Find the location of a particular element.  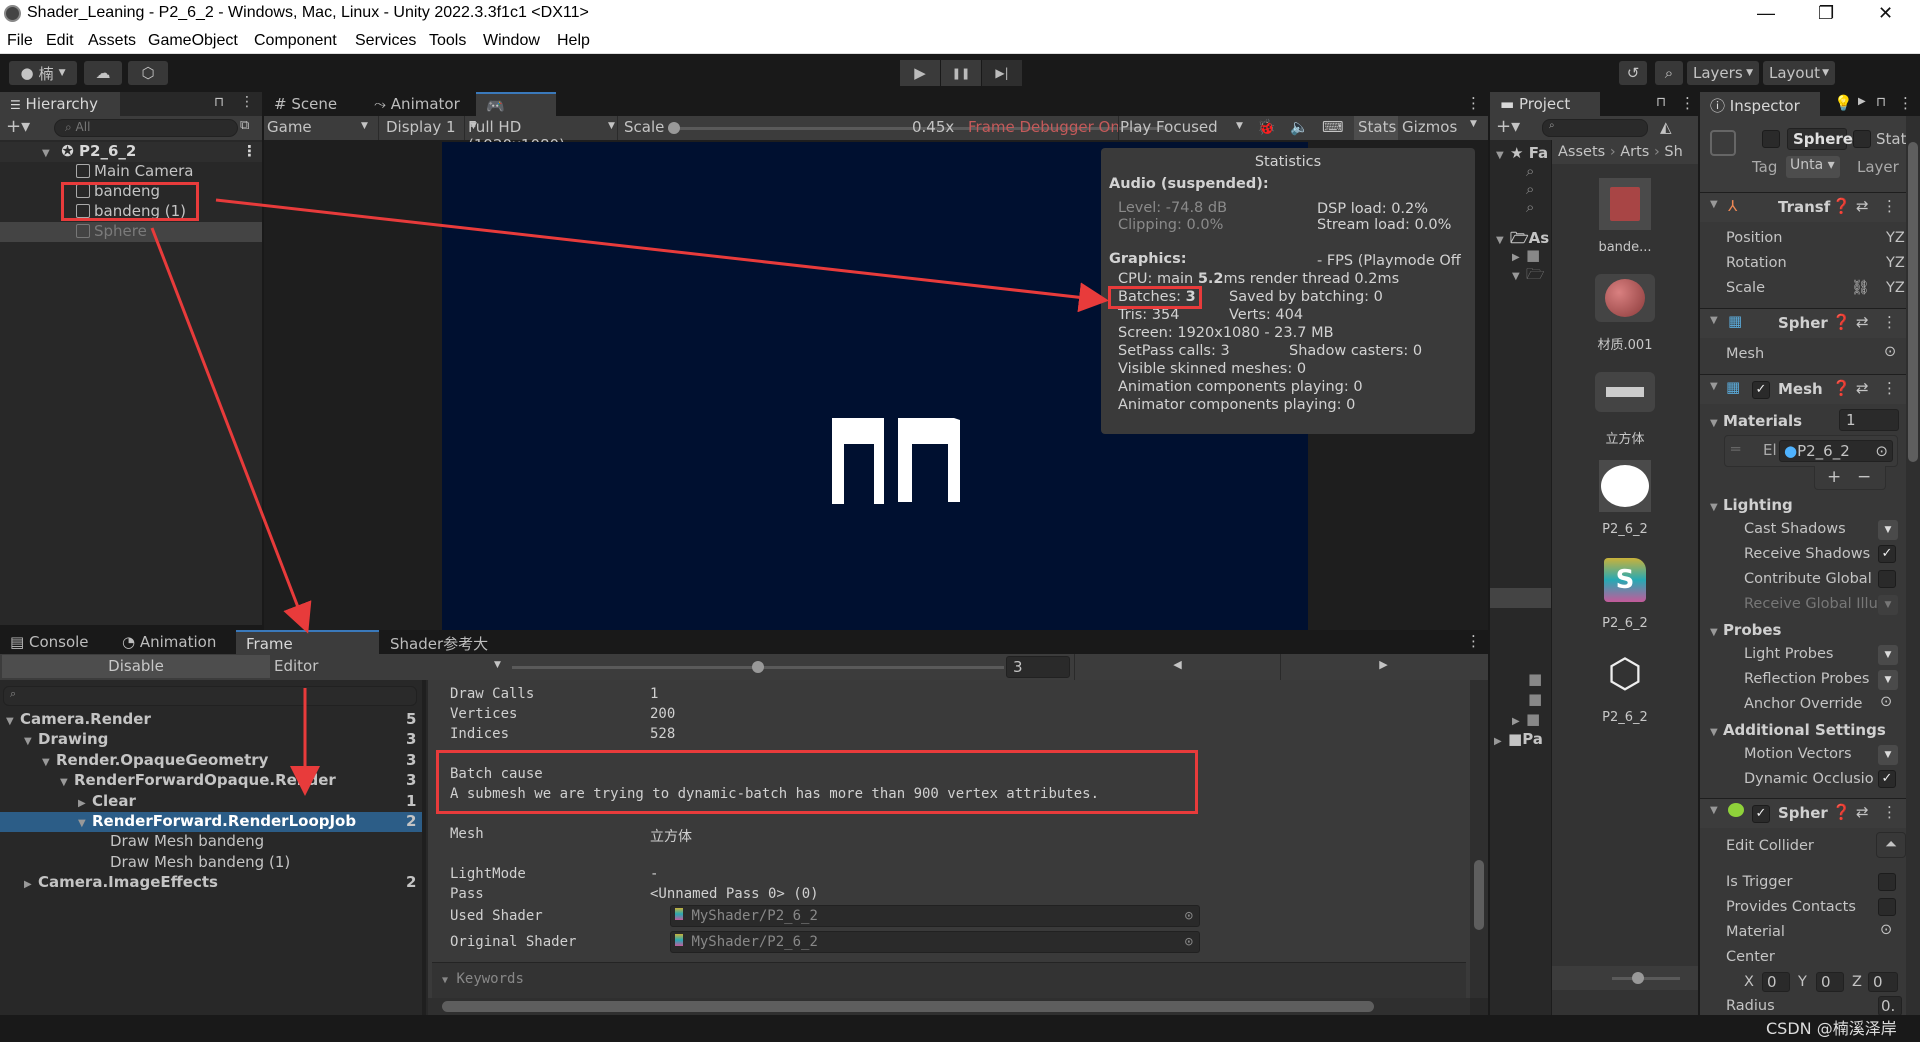

prev-event-button: ◀ is located at coordinates (1177, 667).